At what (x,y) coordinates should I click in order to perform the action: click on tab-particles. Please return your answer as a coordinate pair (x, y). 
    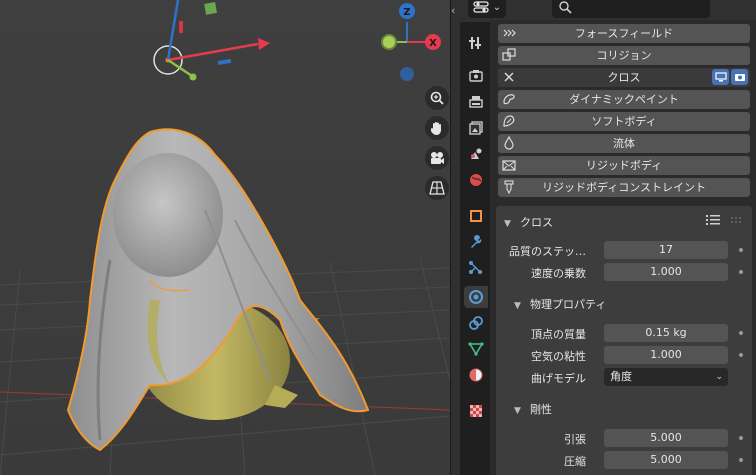
    Looking at the image, I should click on (476, 268).